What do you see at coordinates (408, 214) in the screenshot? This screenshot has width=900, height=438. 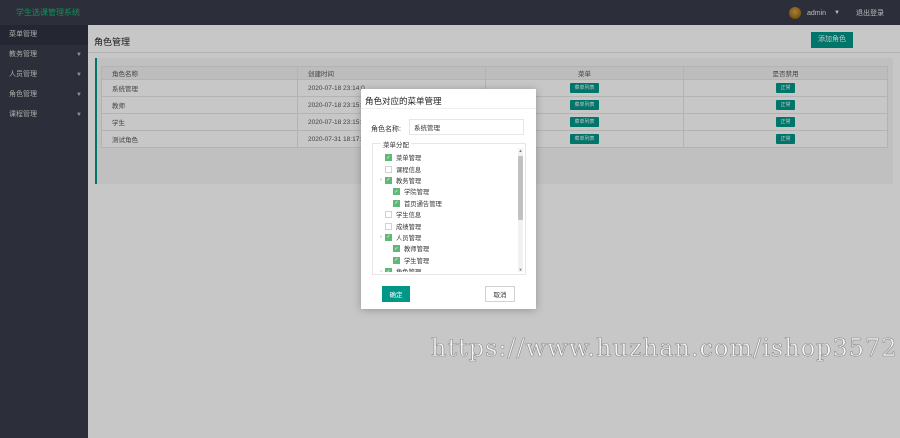 I see `tree-node-label: 学生信息` at bounding box center [408, 214].